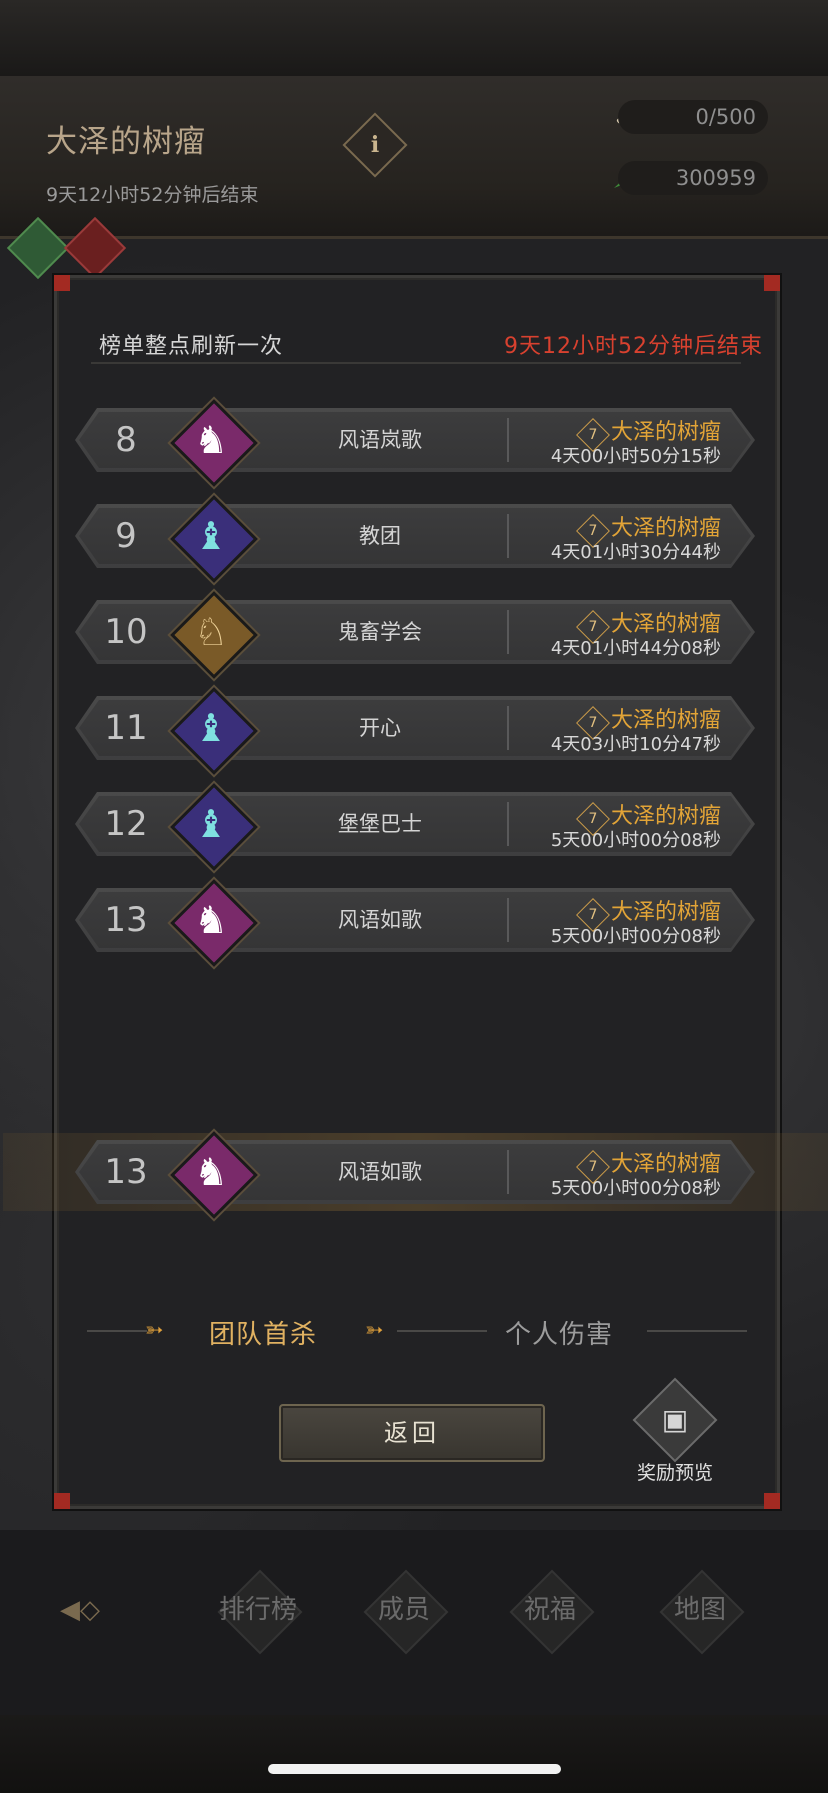 This screenshot has width=828, height=1793. I want to click on boss-title: 大泽的树瘤, so click(126, 142).